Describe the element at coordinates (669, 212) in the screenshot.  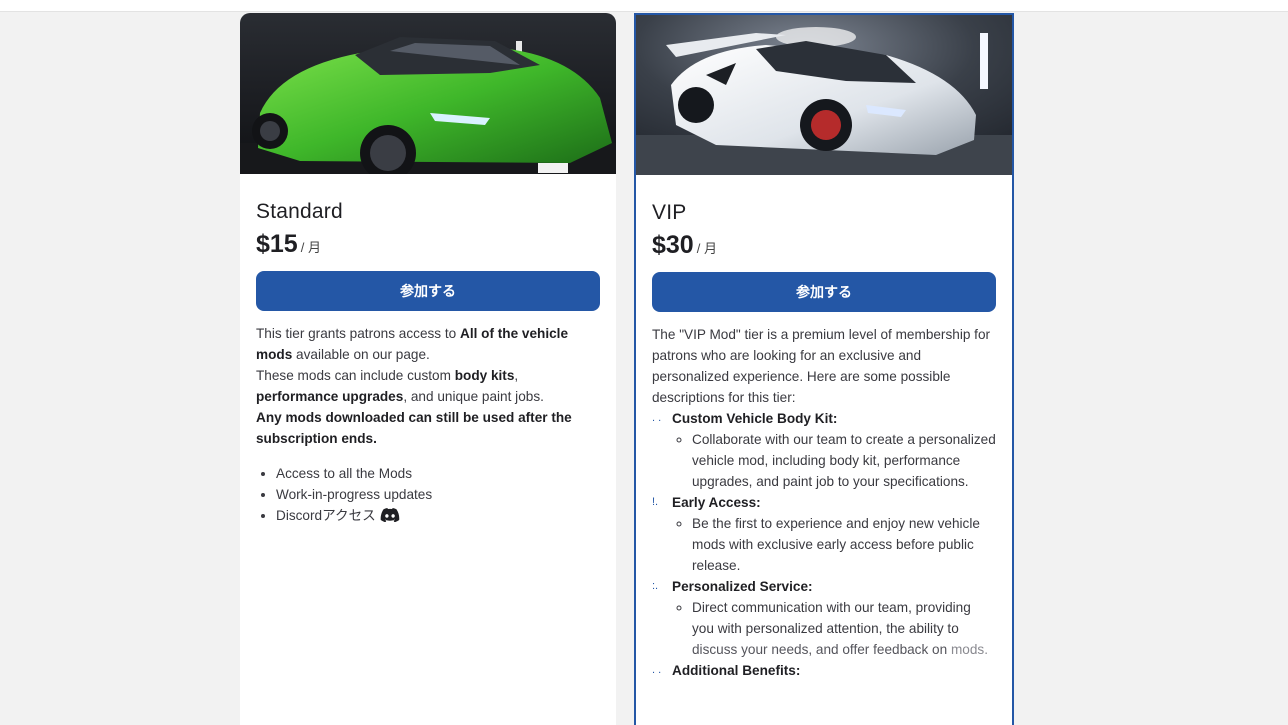
I see `tier-name: VIP` at that location.